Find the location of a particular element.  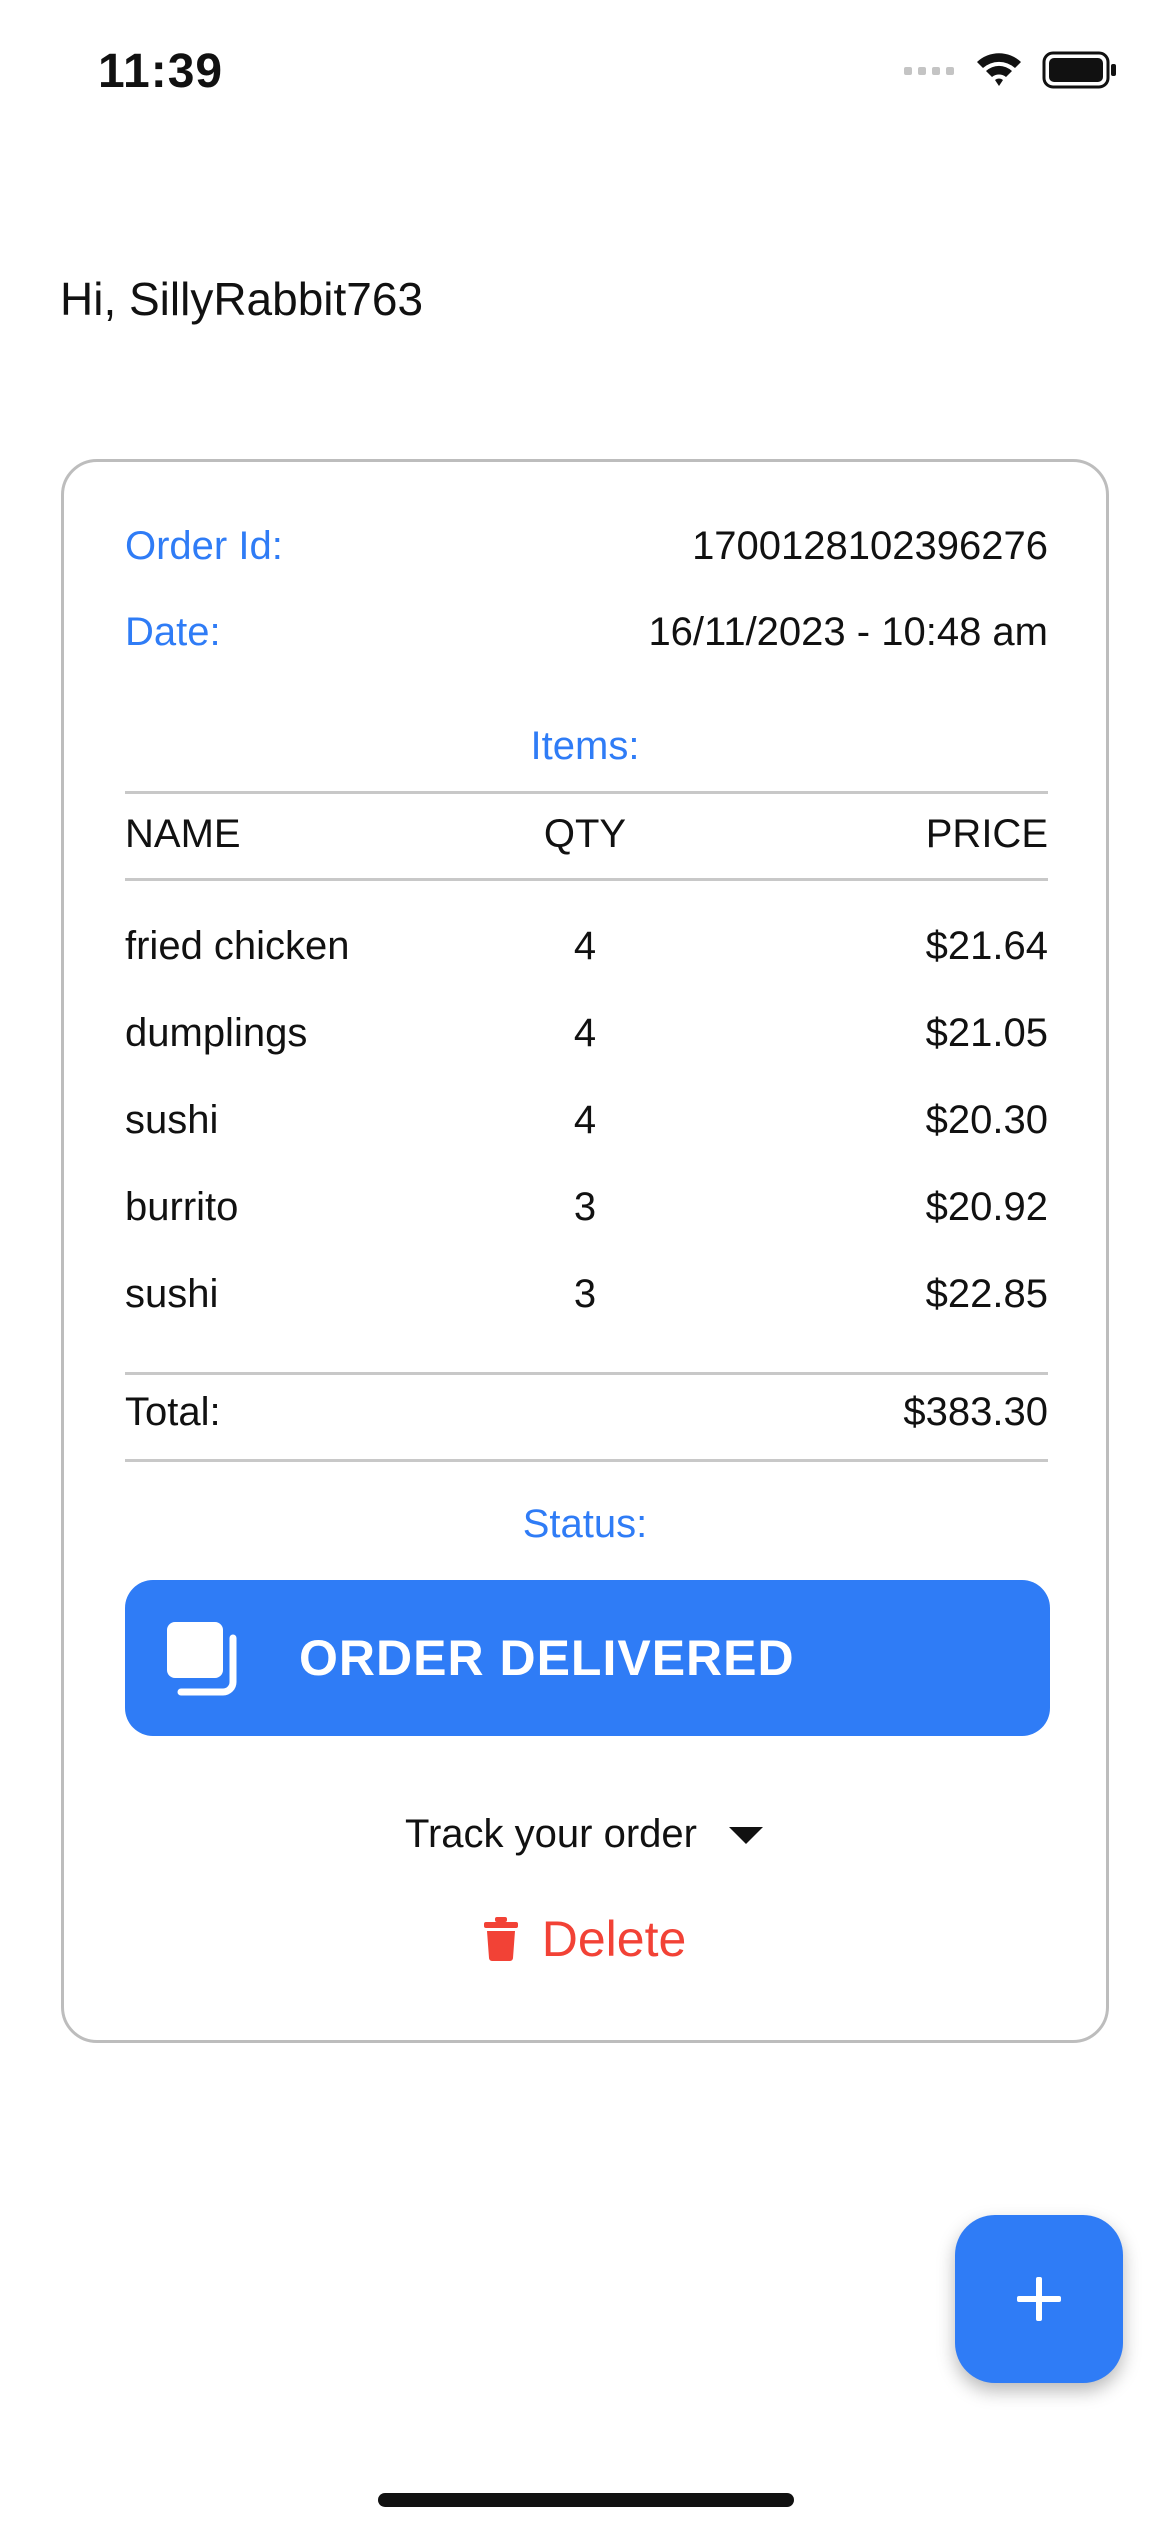

plus-icon is located at coordinates (1039, 2299).